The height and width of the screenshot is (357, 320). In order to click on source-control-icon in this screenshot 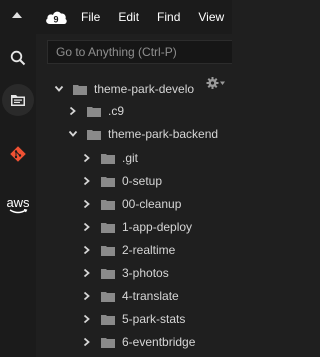, I will do `click(18, 154)`.